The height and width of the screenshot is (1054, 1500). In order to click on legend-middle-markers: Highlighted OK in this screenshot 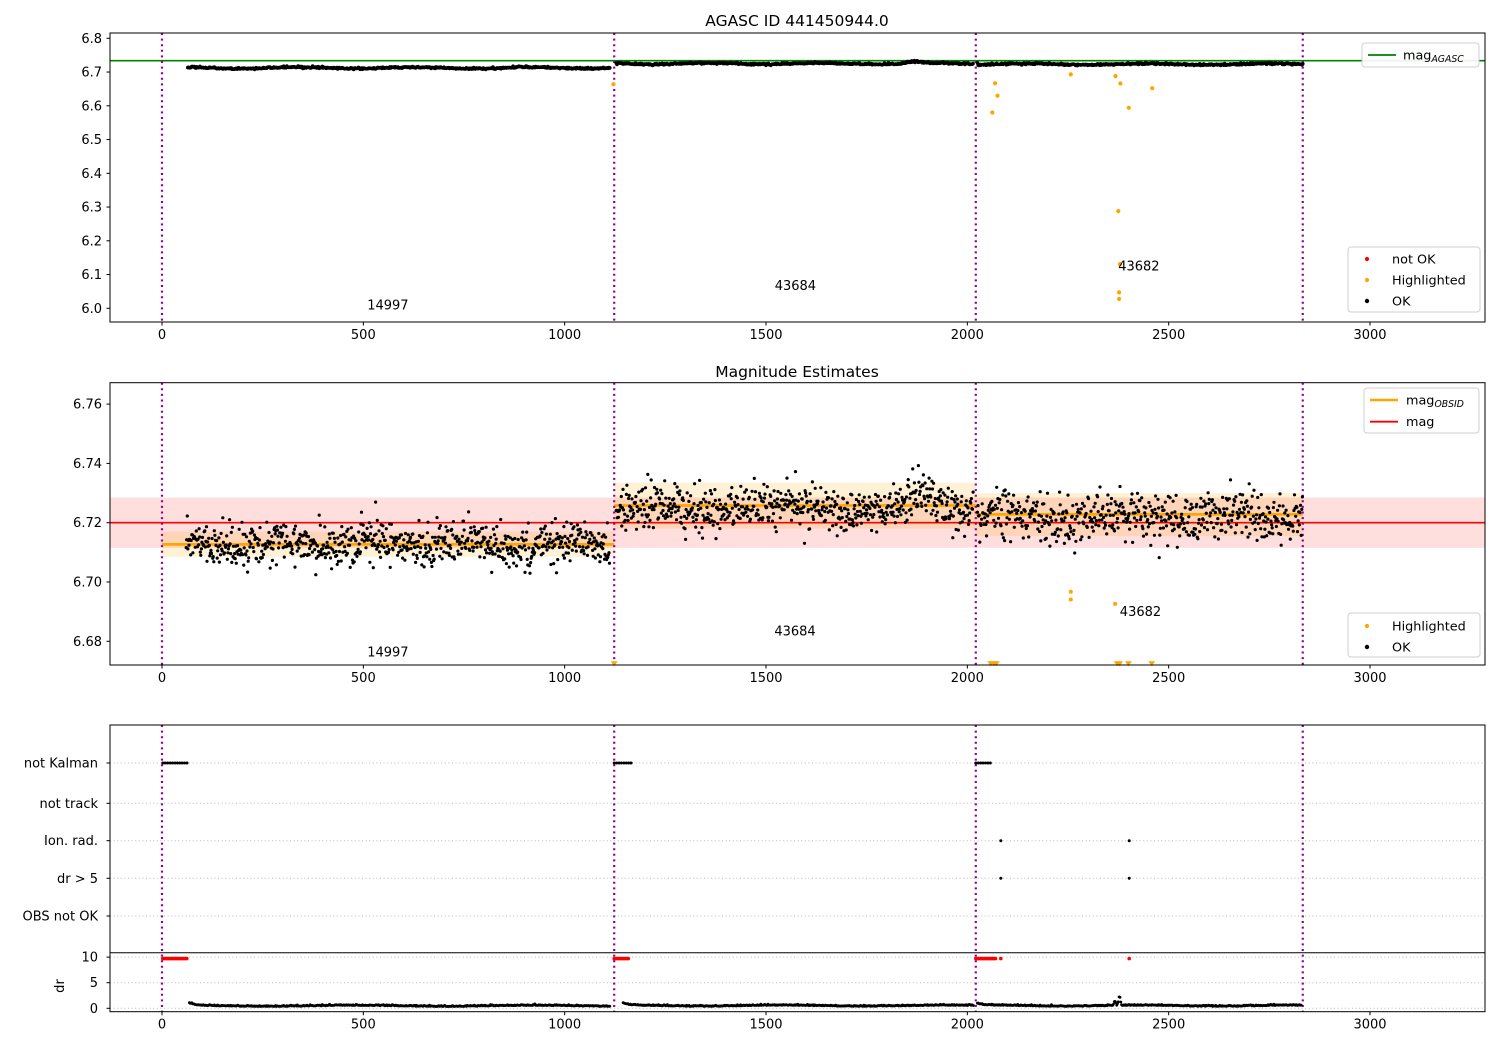, I will do `click(1414, 635)`.